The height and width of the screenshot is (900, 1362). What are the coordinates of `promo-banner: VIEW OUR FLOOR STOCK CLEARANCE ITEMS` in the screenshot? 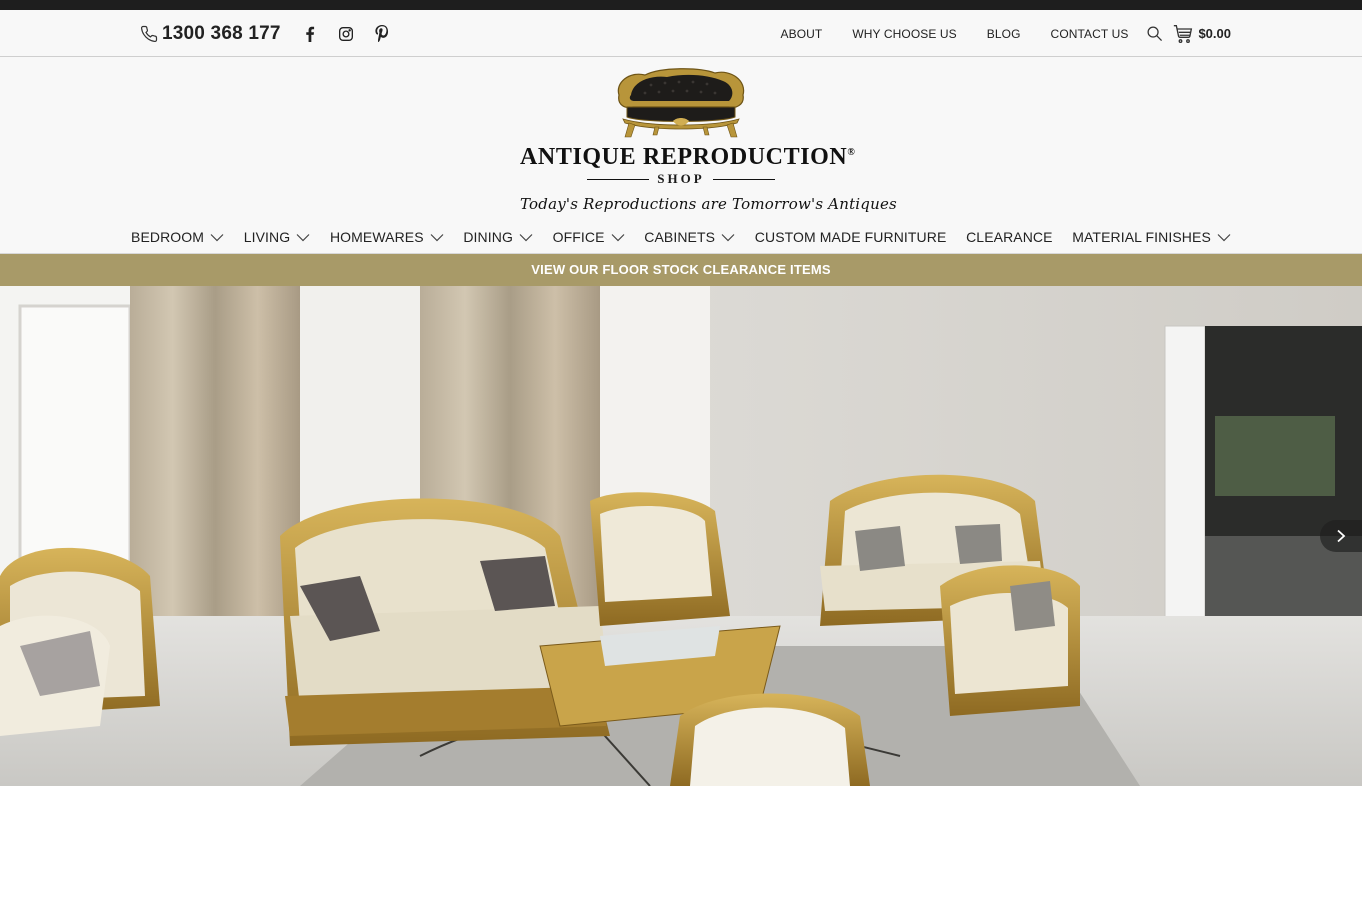 It's located at (681, 270).